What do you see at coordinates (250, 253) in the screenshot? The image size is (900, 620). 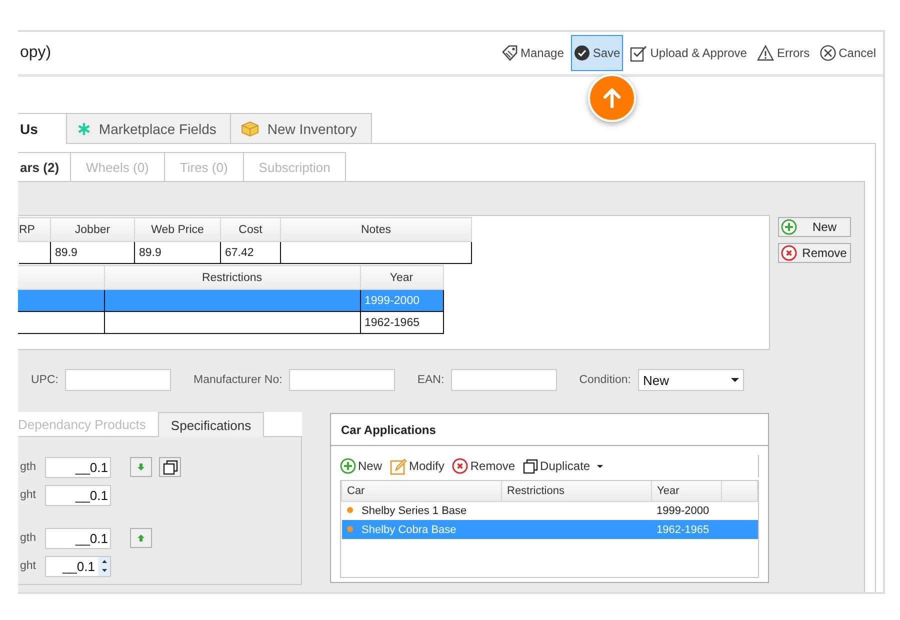 I see `table-cell: 67.42` at bounding box center [250, 253].